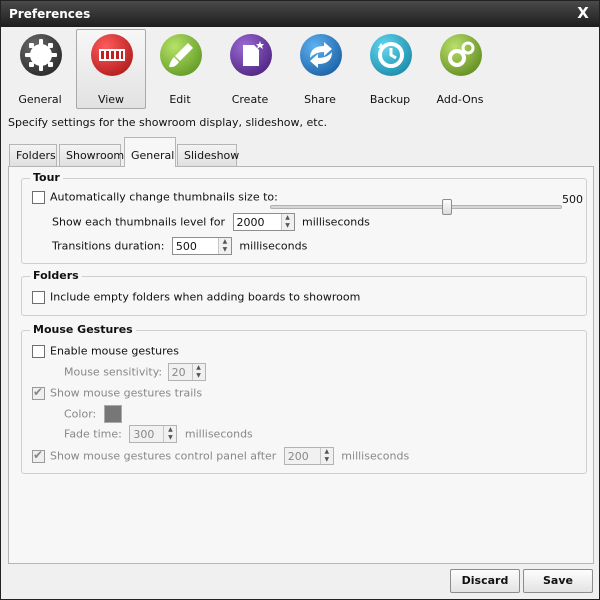 This screenshot has height=600, width=600. I want to click on toolbar-label: General, so click(40, 99).